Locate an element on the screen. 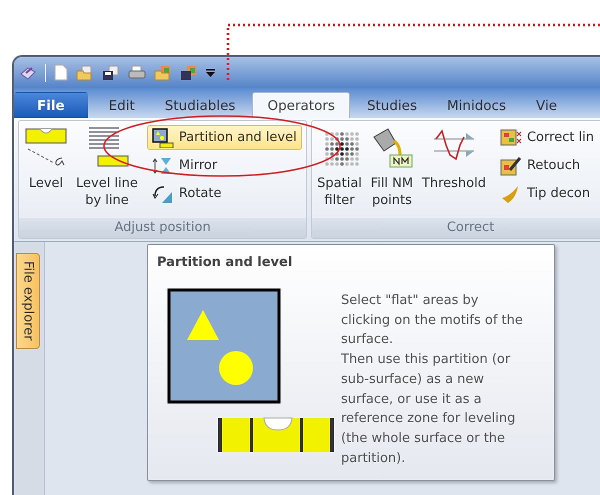 The width and height of the screenshot is (600, 495). partition-icon is located at coordinates (163, 138).